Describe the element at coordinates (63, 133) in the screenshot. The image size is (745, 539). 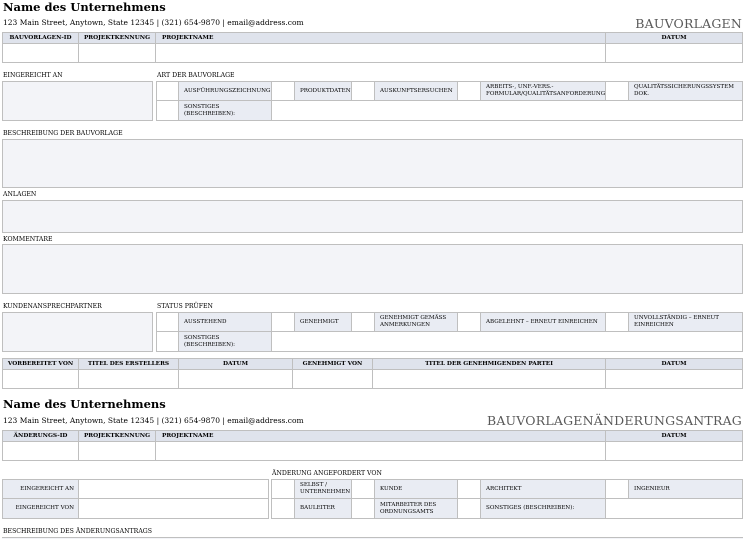
I see `description-label: BESCHREIBUNG DER BAUVORLAGE` at that location.